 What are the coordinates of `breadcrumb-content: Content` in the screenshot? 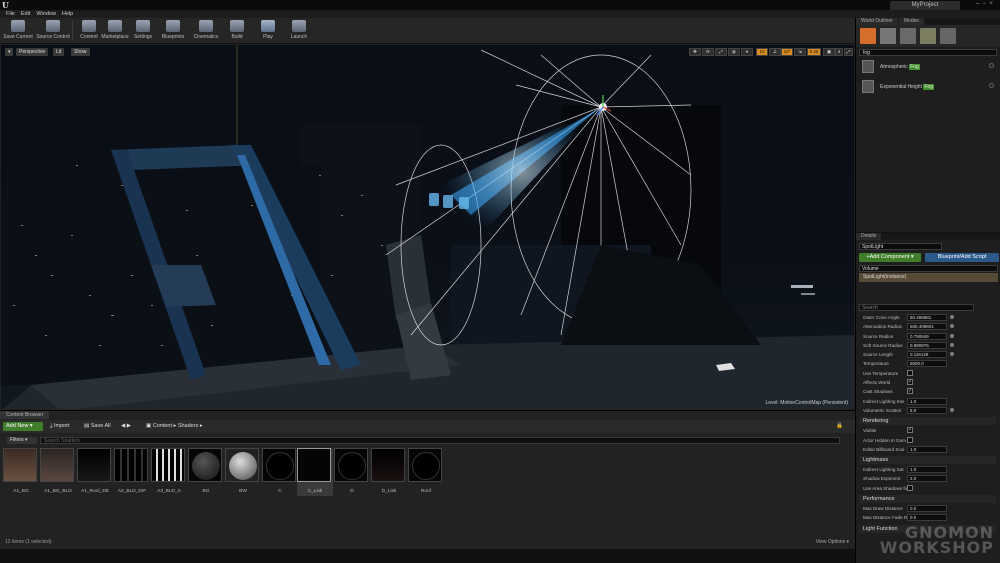 It's located at (162, 426).